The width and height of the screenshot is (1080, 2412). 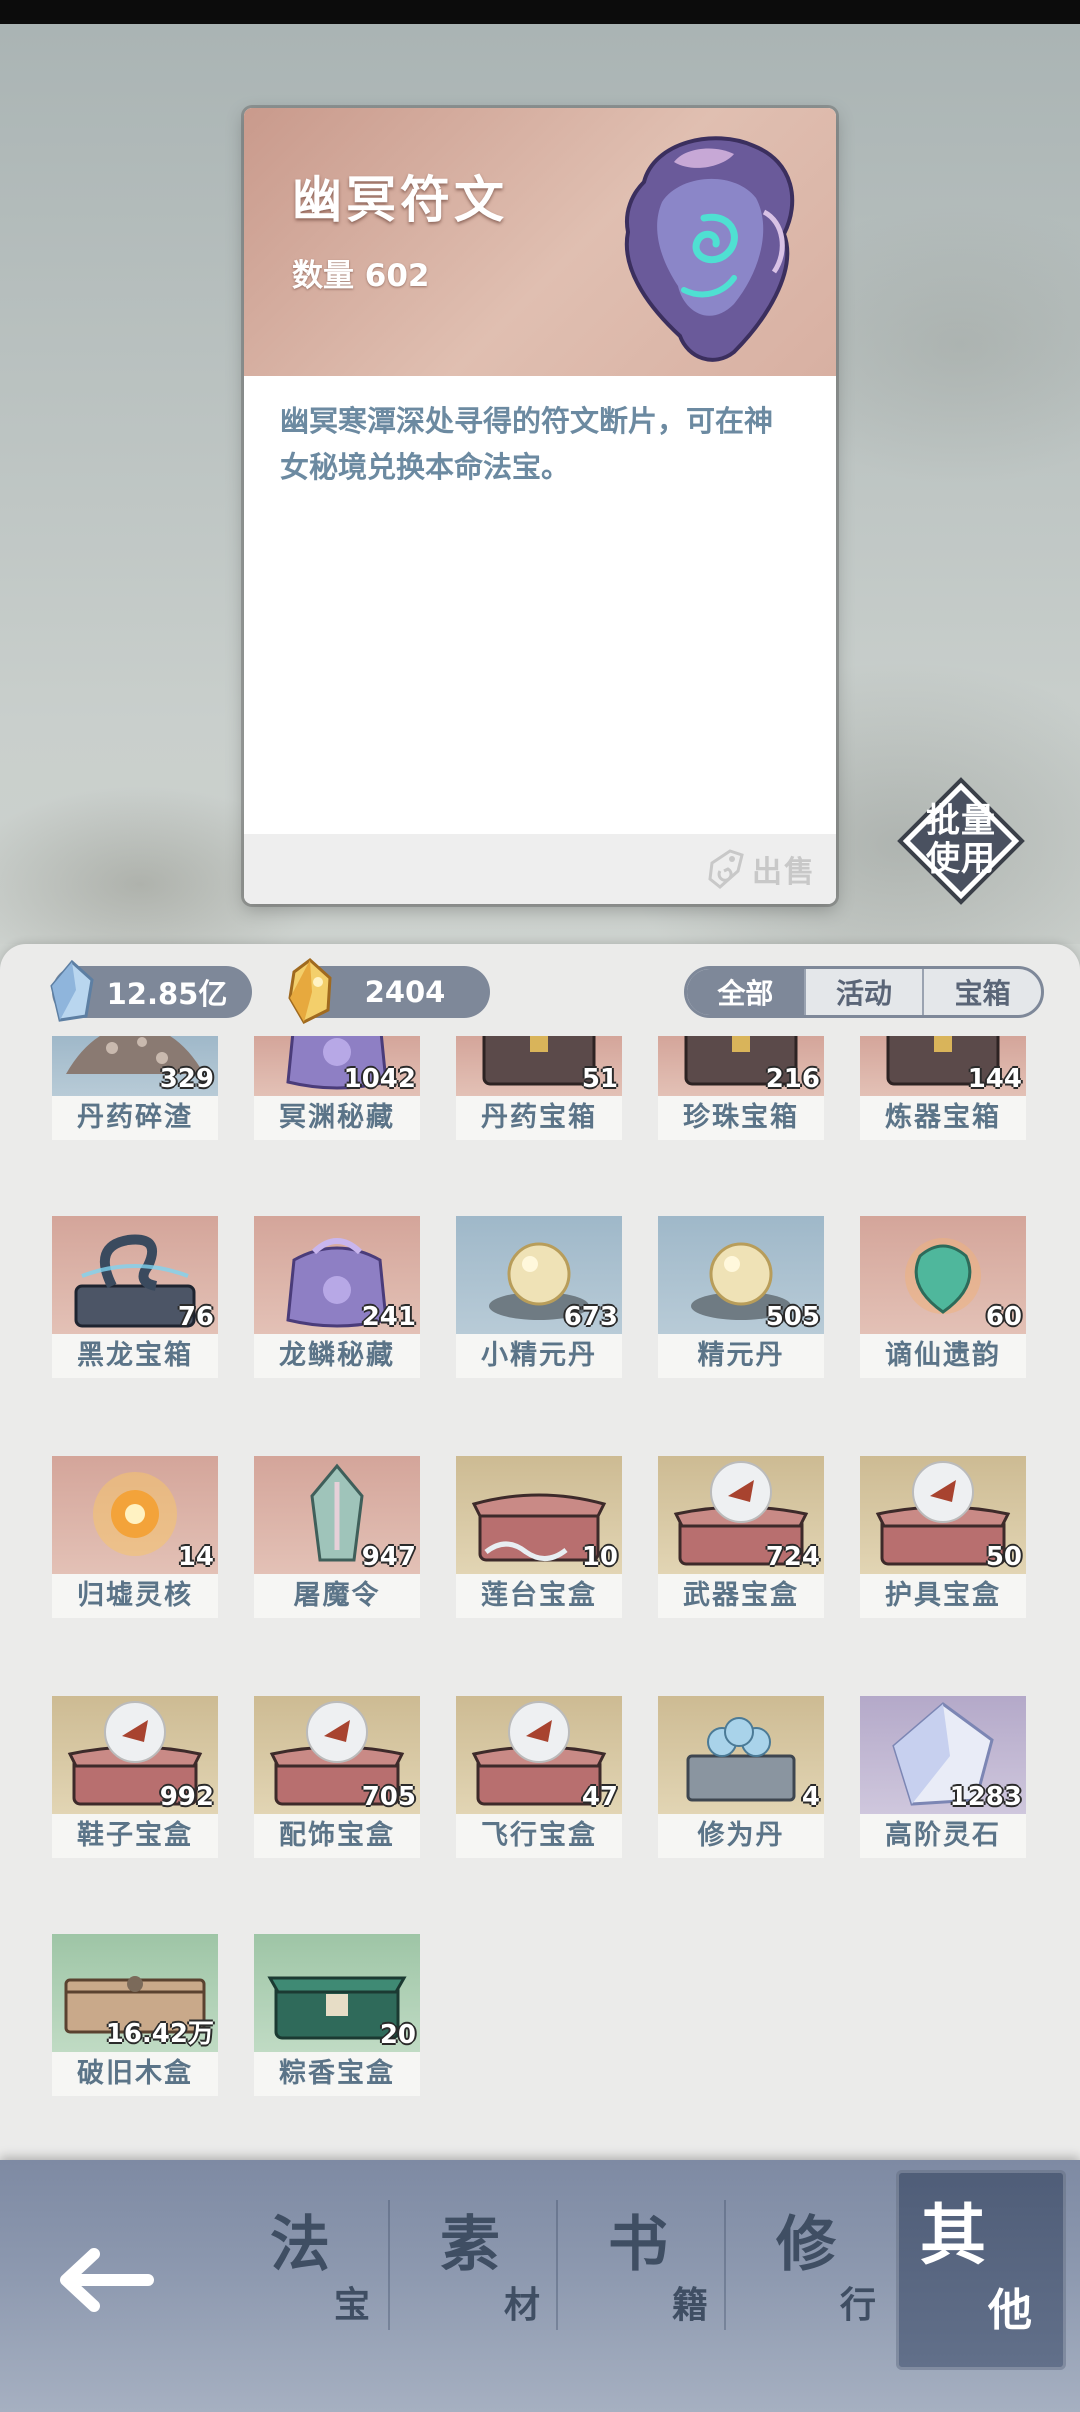 What do you see at coordinates (539, 1275) in the screenshot?
I see `item-icon-frame: 673` at bounding box center [539, 1275].